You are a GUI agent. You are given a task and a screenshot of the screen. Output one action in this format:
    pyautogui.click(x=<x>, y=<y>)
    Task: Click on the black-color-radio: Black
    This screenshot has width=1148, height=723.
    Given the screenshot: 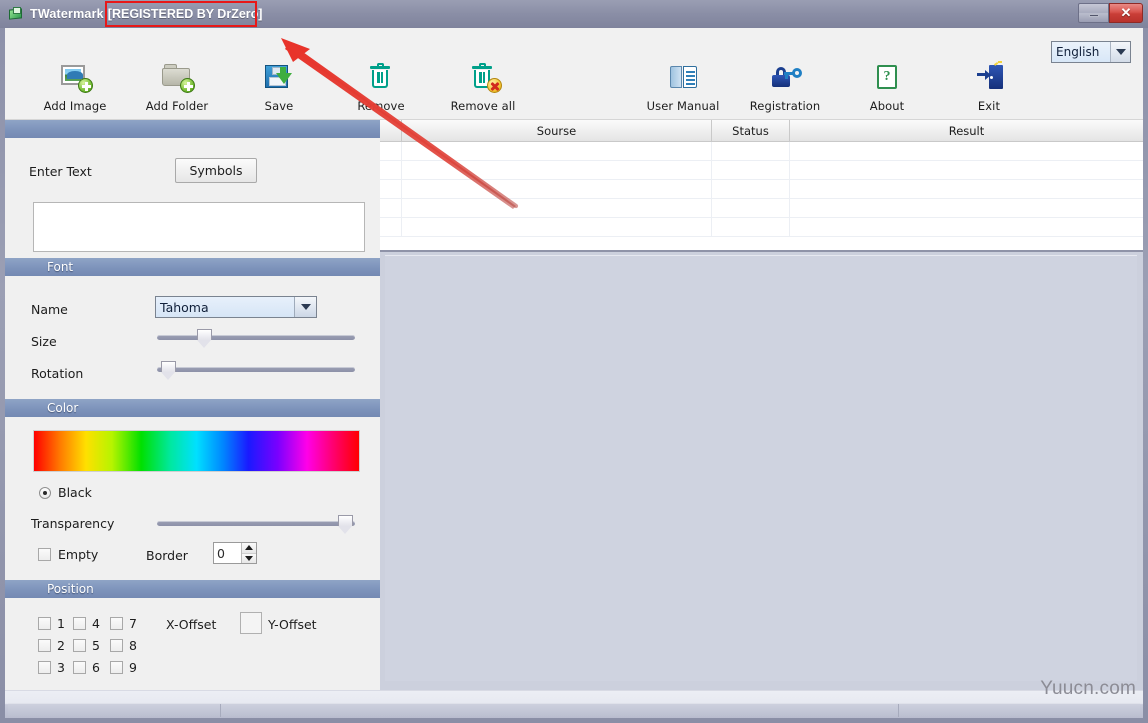 What is the action you would take?
    pyautogui.click(x=65, y=492)
    